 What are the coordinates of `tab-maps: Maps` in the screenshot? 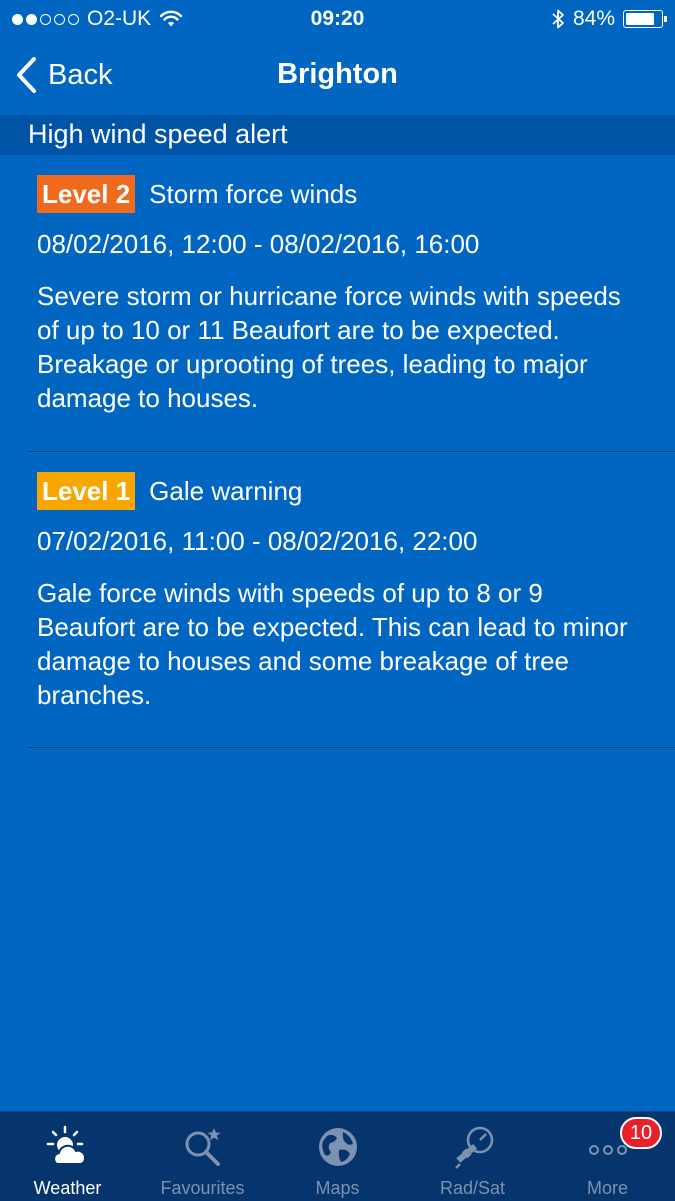 It's located at (337, 1156).